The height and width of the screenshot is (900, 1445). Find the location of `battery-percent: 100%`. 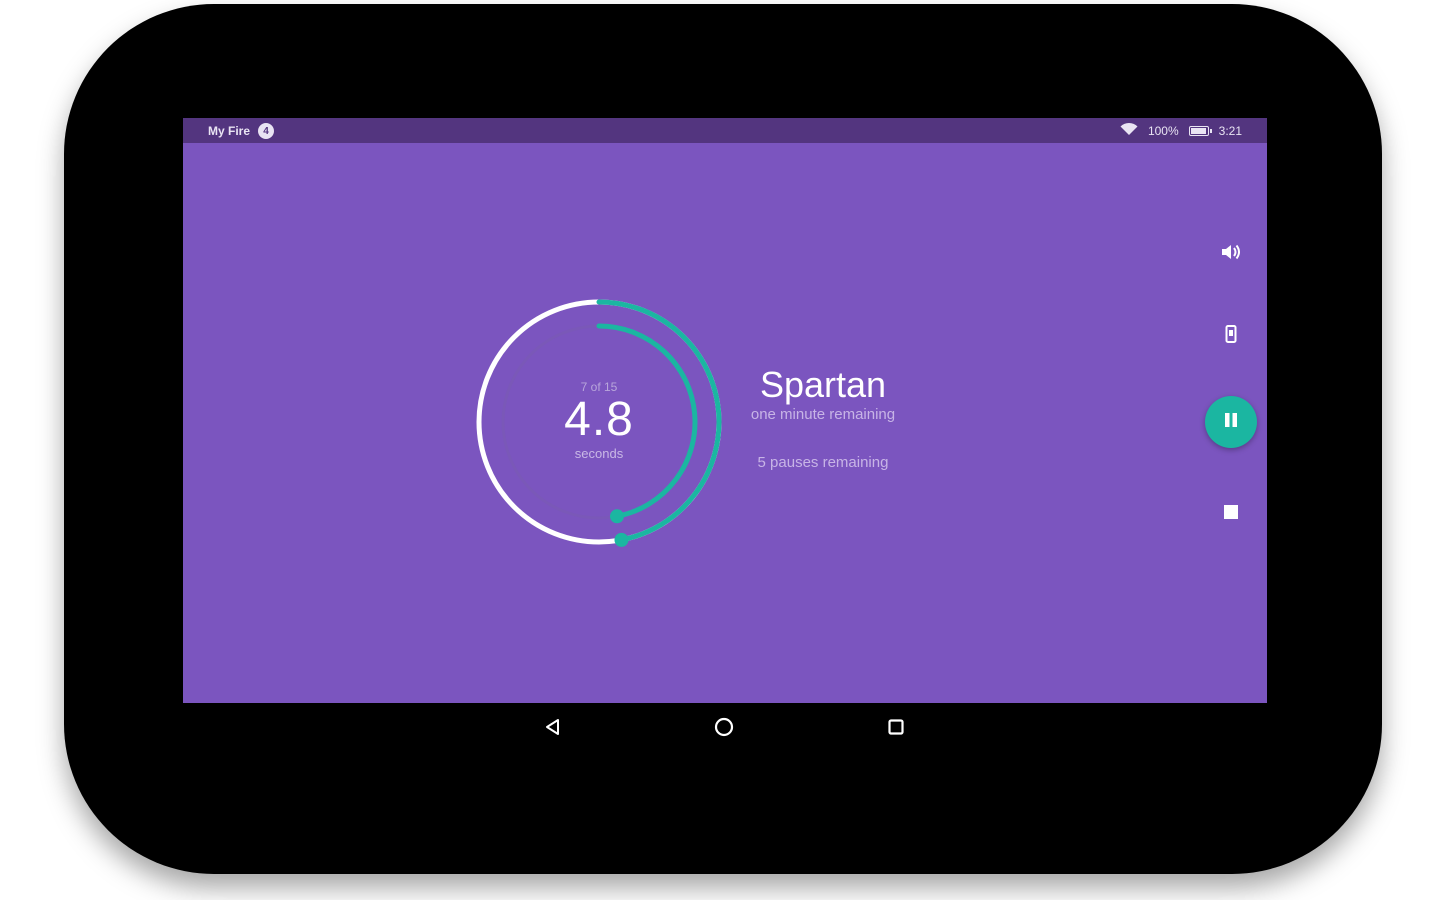

battery-percent: 100% is located at coordinates (1163, 130).